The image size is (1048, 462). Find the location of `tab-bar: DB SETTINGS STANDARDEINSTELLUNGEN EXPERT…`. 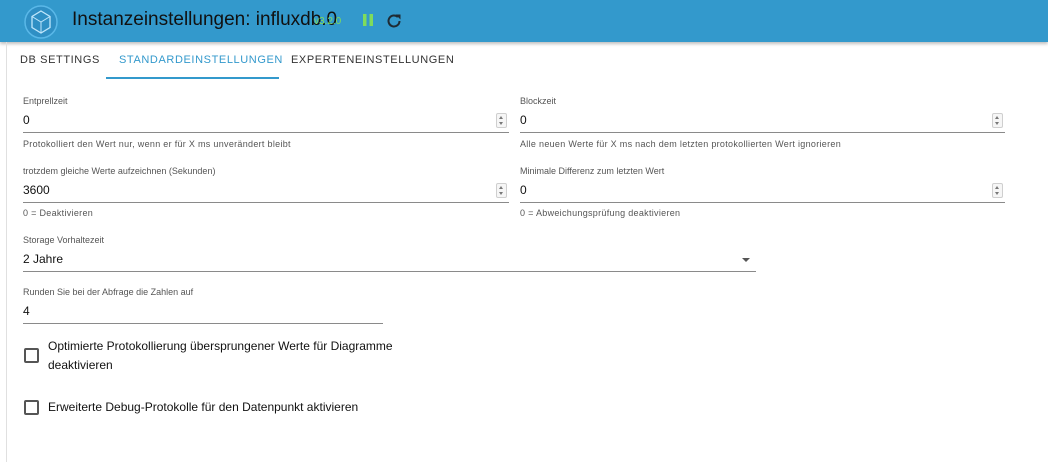

tab-bar: DB SETTINGS STANDARDEINSTELLUNGEN EXPERT… is located at coordinates (527, 61).